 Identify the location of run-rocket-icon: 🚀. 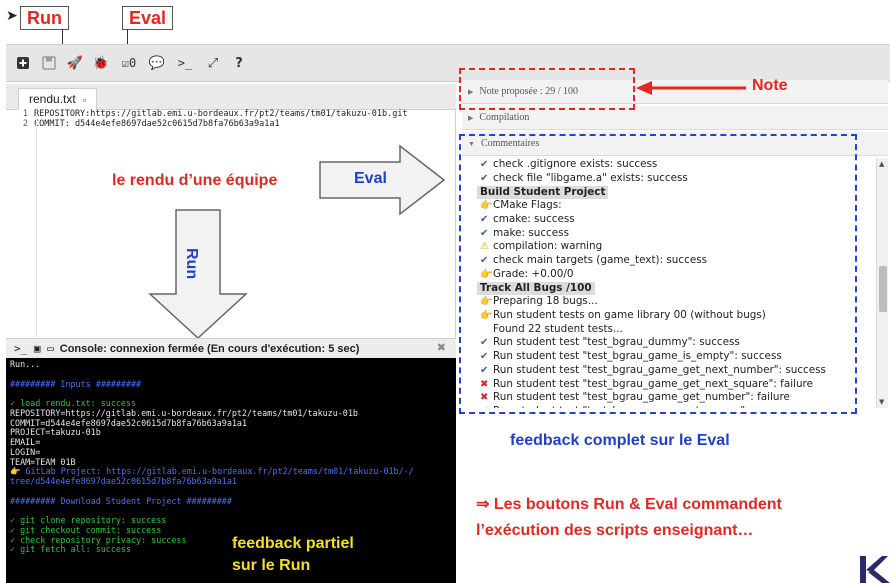
(75, 63).